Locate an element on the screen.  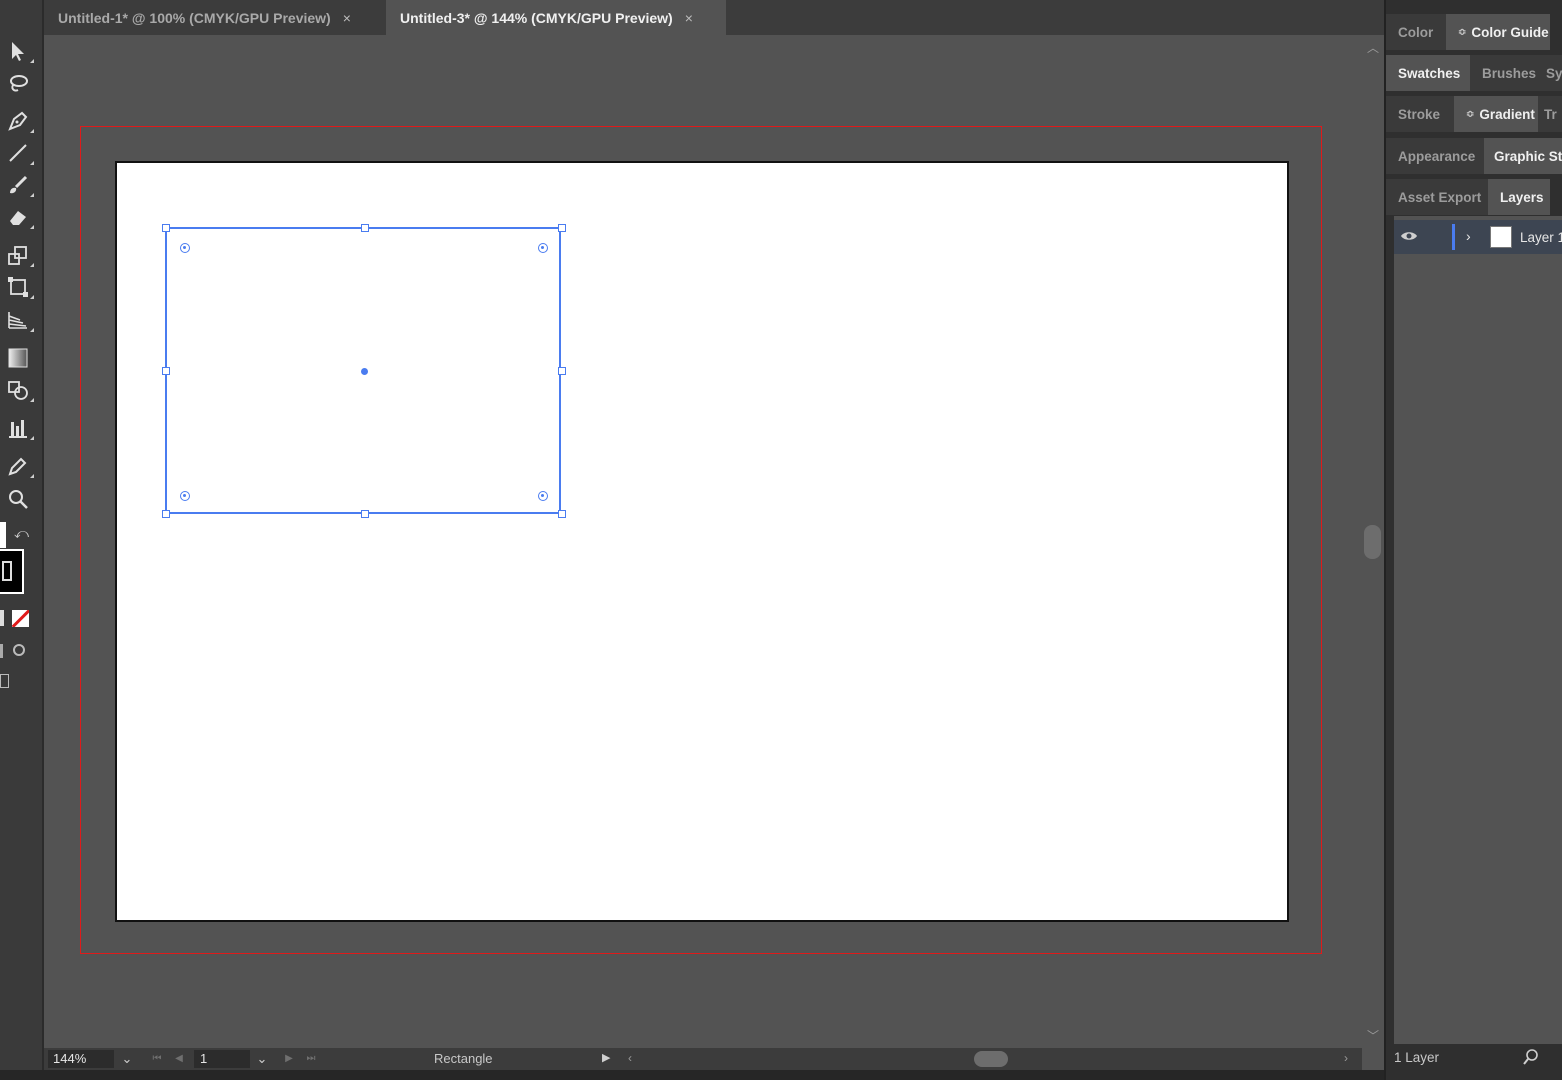
tab-graphic-styles: Graphic St is located at coordinates (1523, 156).